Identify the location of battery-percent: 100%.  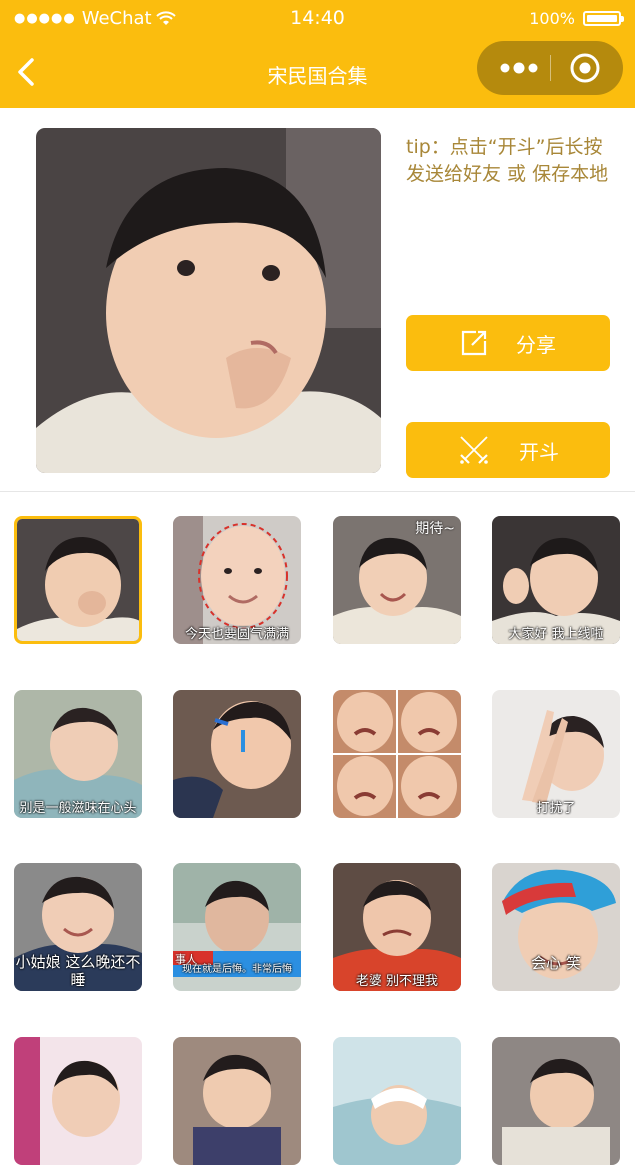
(552, 18).